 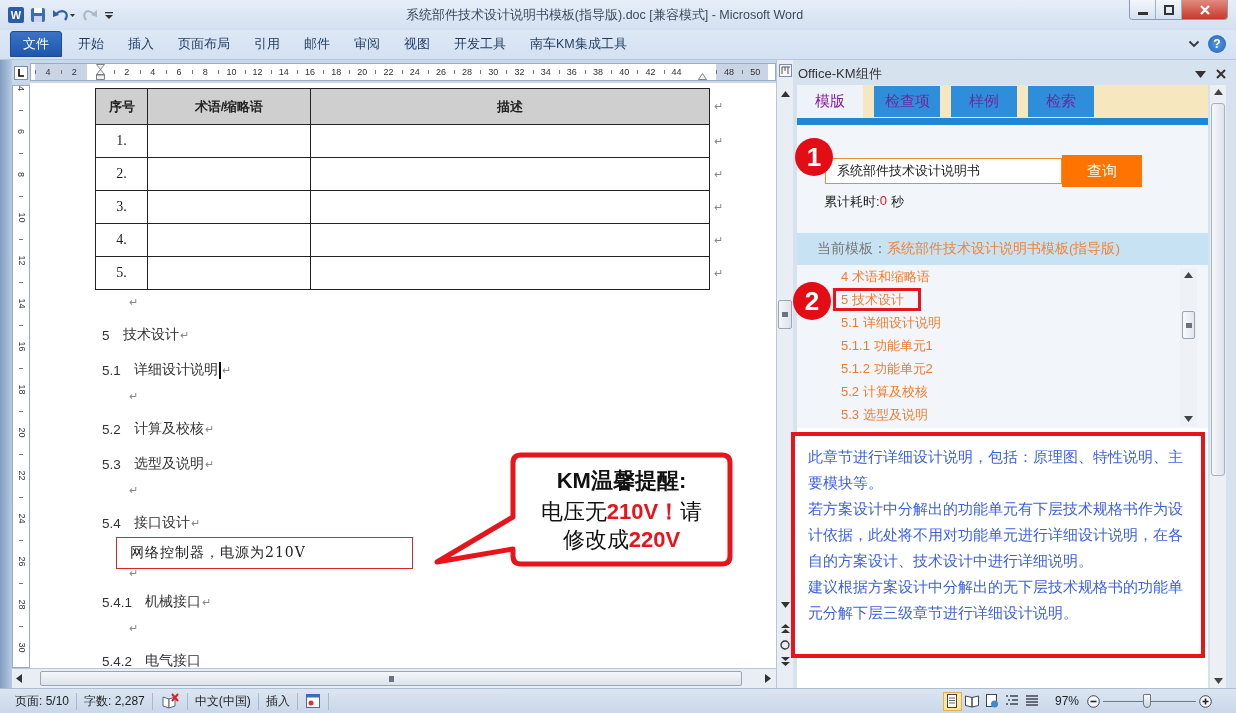 What do you see at coordinates (676, 72) in the screenshot?
I see `ruler-number: 44` at bounding box center [676, 72].